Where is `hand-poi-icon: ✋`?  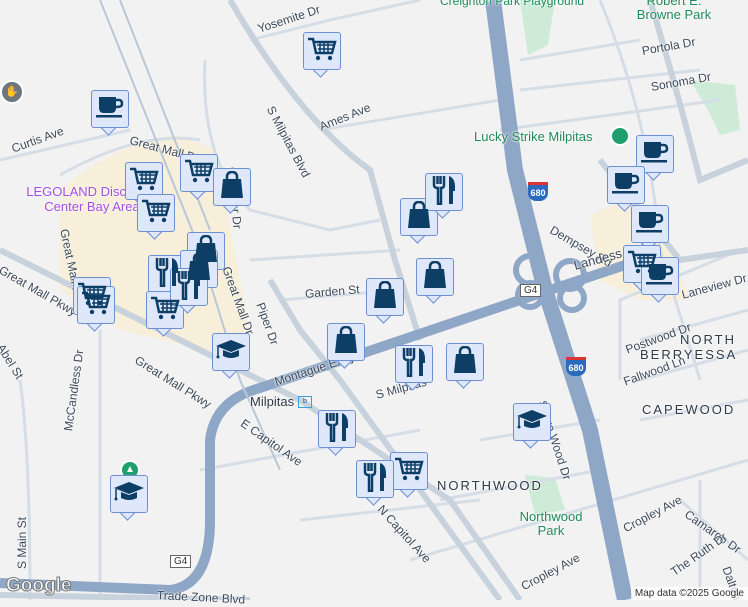
hand-poi-icon: ✋ is located at coordinates (12, 92).